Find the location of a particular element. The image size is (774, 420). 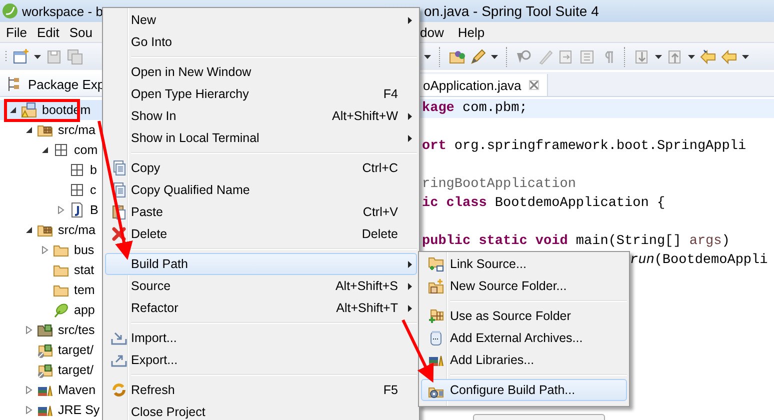

tree-item: Maven is located at coordinates (77, 390).